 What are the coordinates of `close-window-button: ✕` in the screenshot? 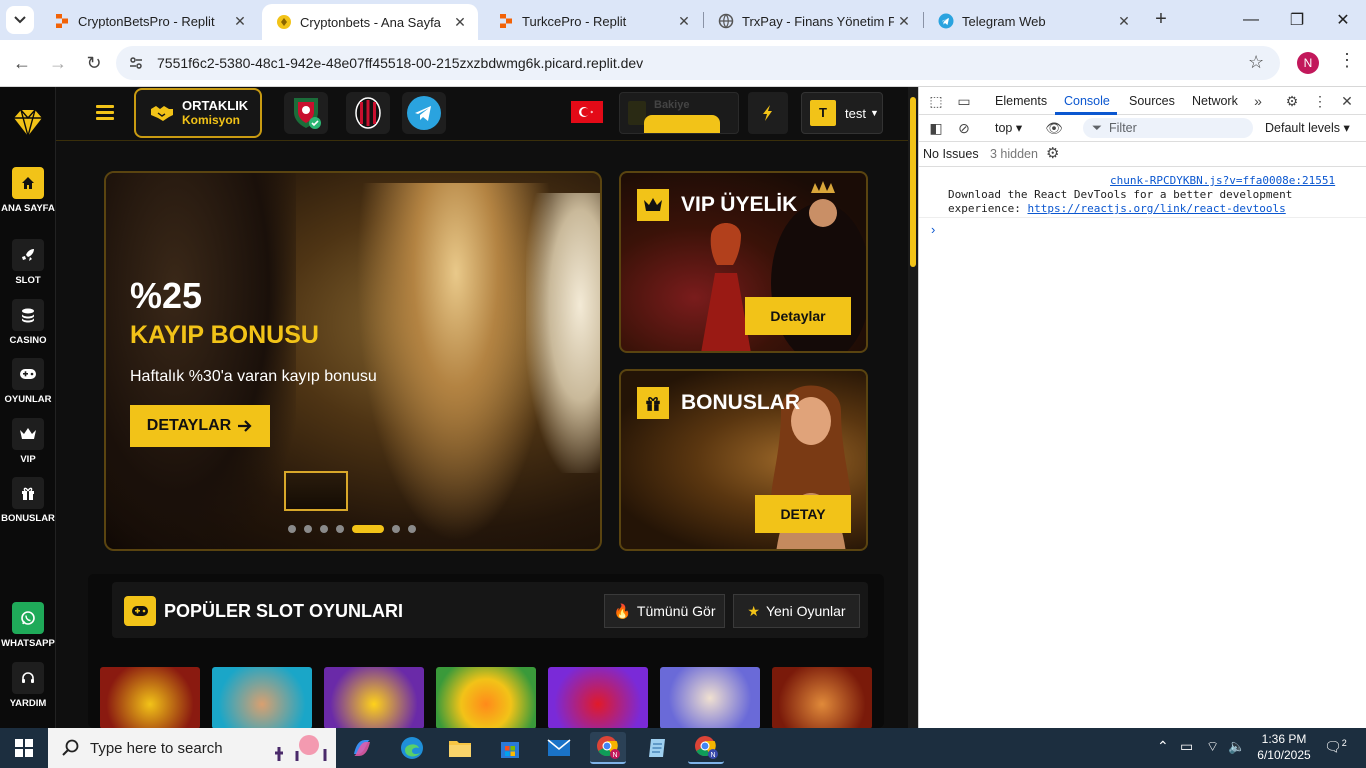 It's located at (1343, 20).